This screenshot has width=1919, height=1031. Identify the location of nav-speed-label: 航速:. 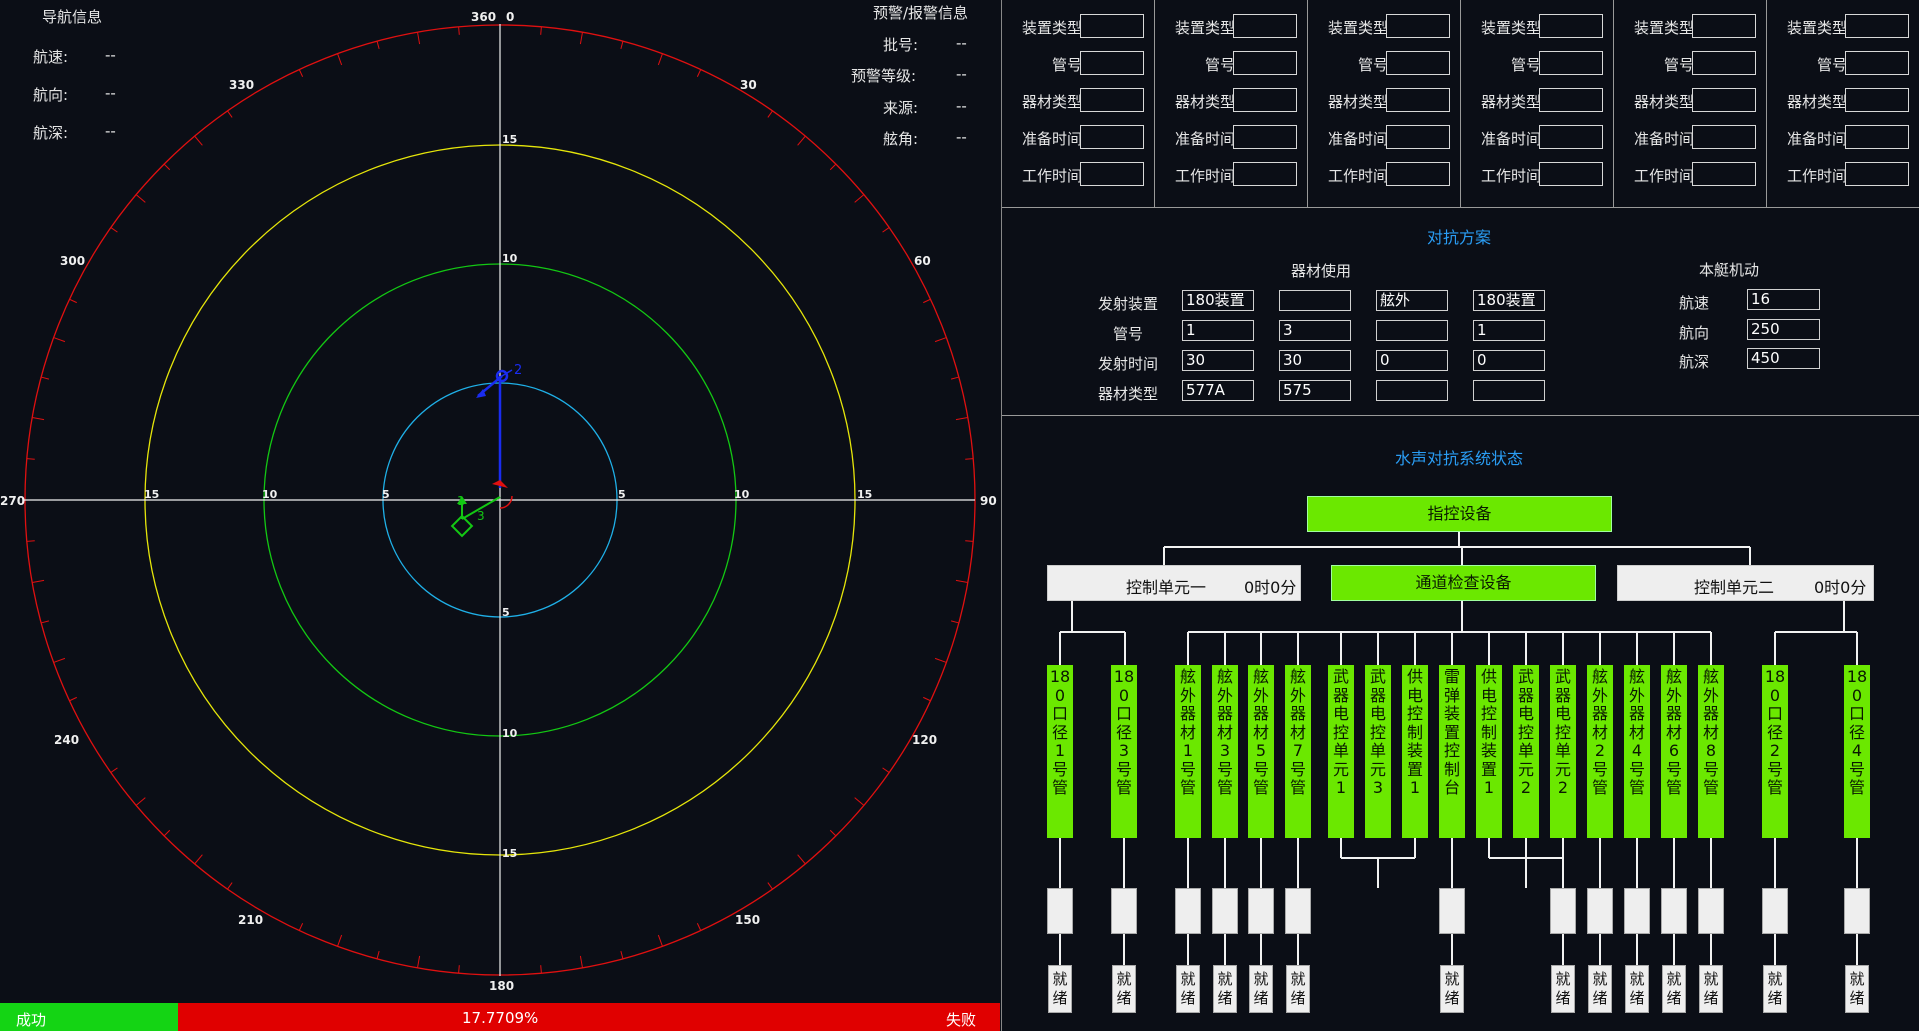
(51, 57).